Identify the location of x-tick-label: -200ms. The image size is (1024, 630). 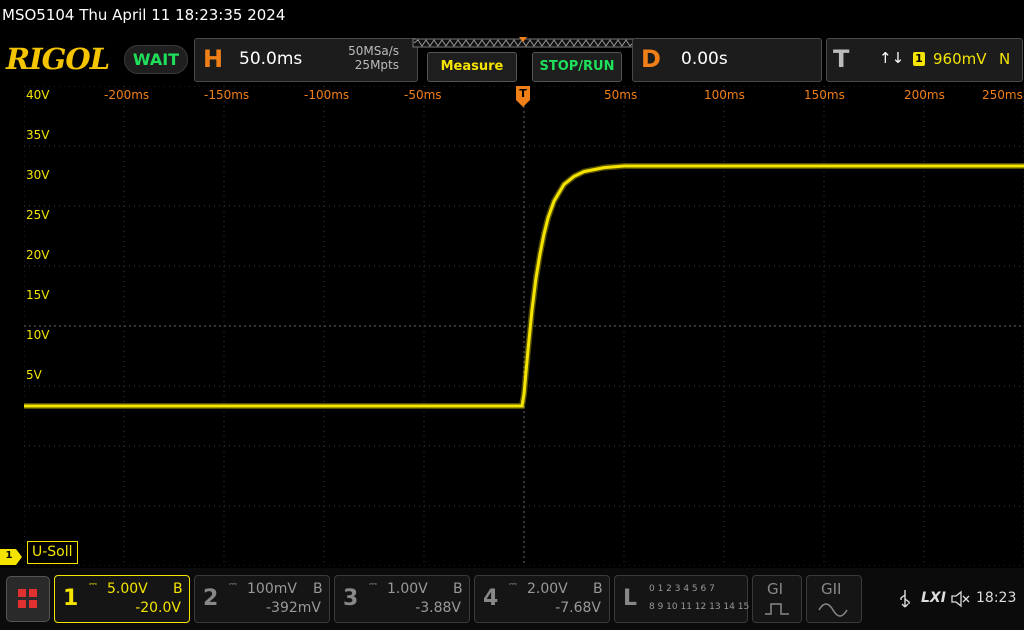
(127, 95).